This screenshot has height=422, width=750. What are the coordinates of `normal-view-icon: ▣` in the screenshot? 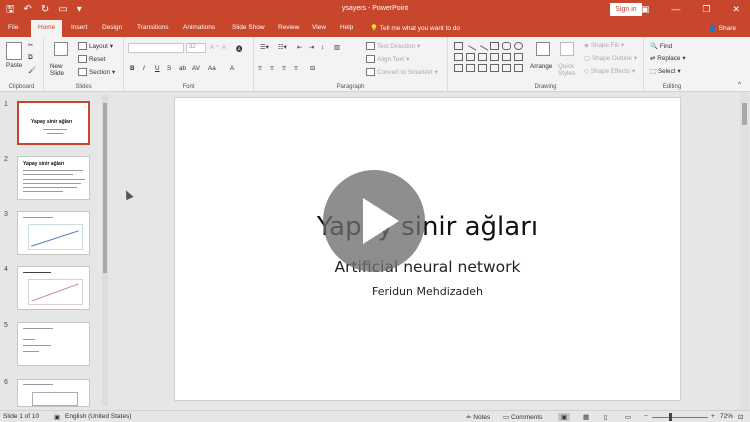 It's located at (564, 417).